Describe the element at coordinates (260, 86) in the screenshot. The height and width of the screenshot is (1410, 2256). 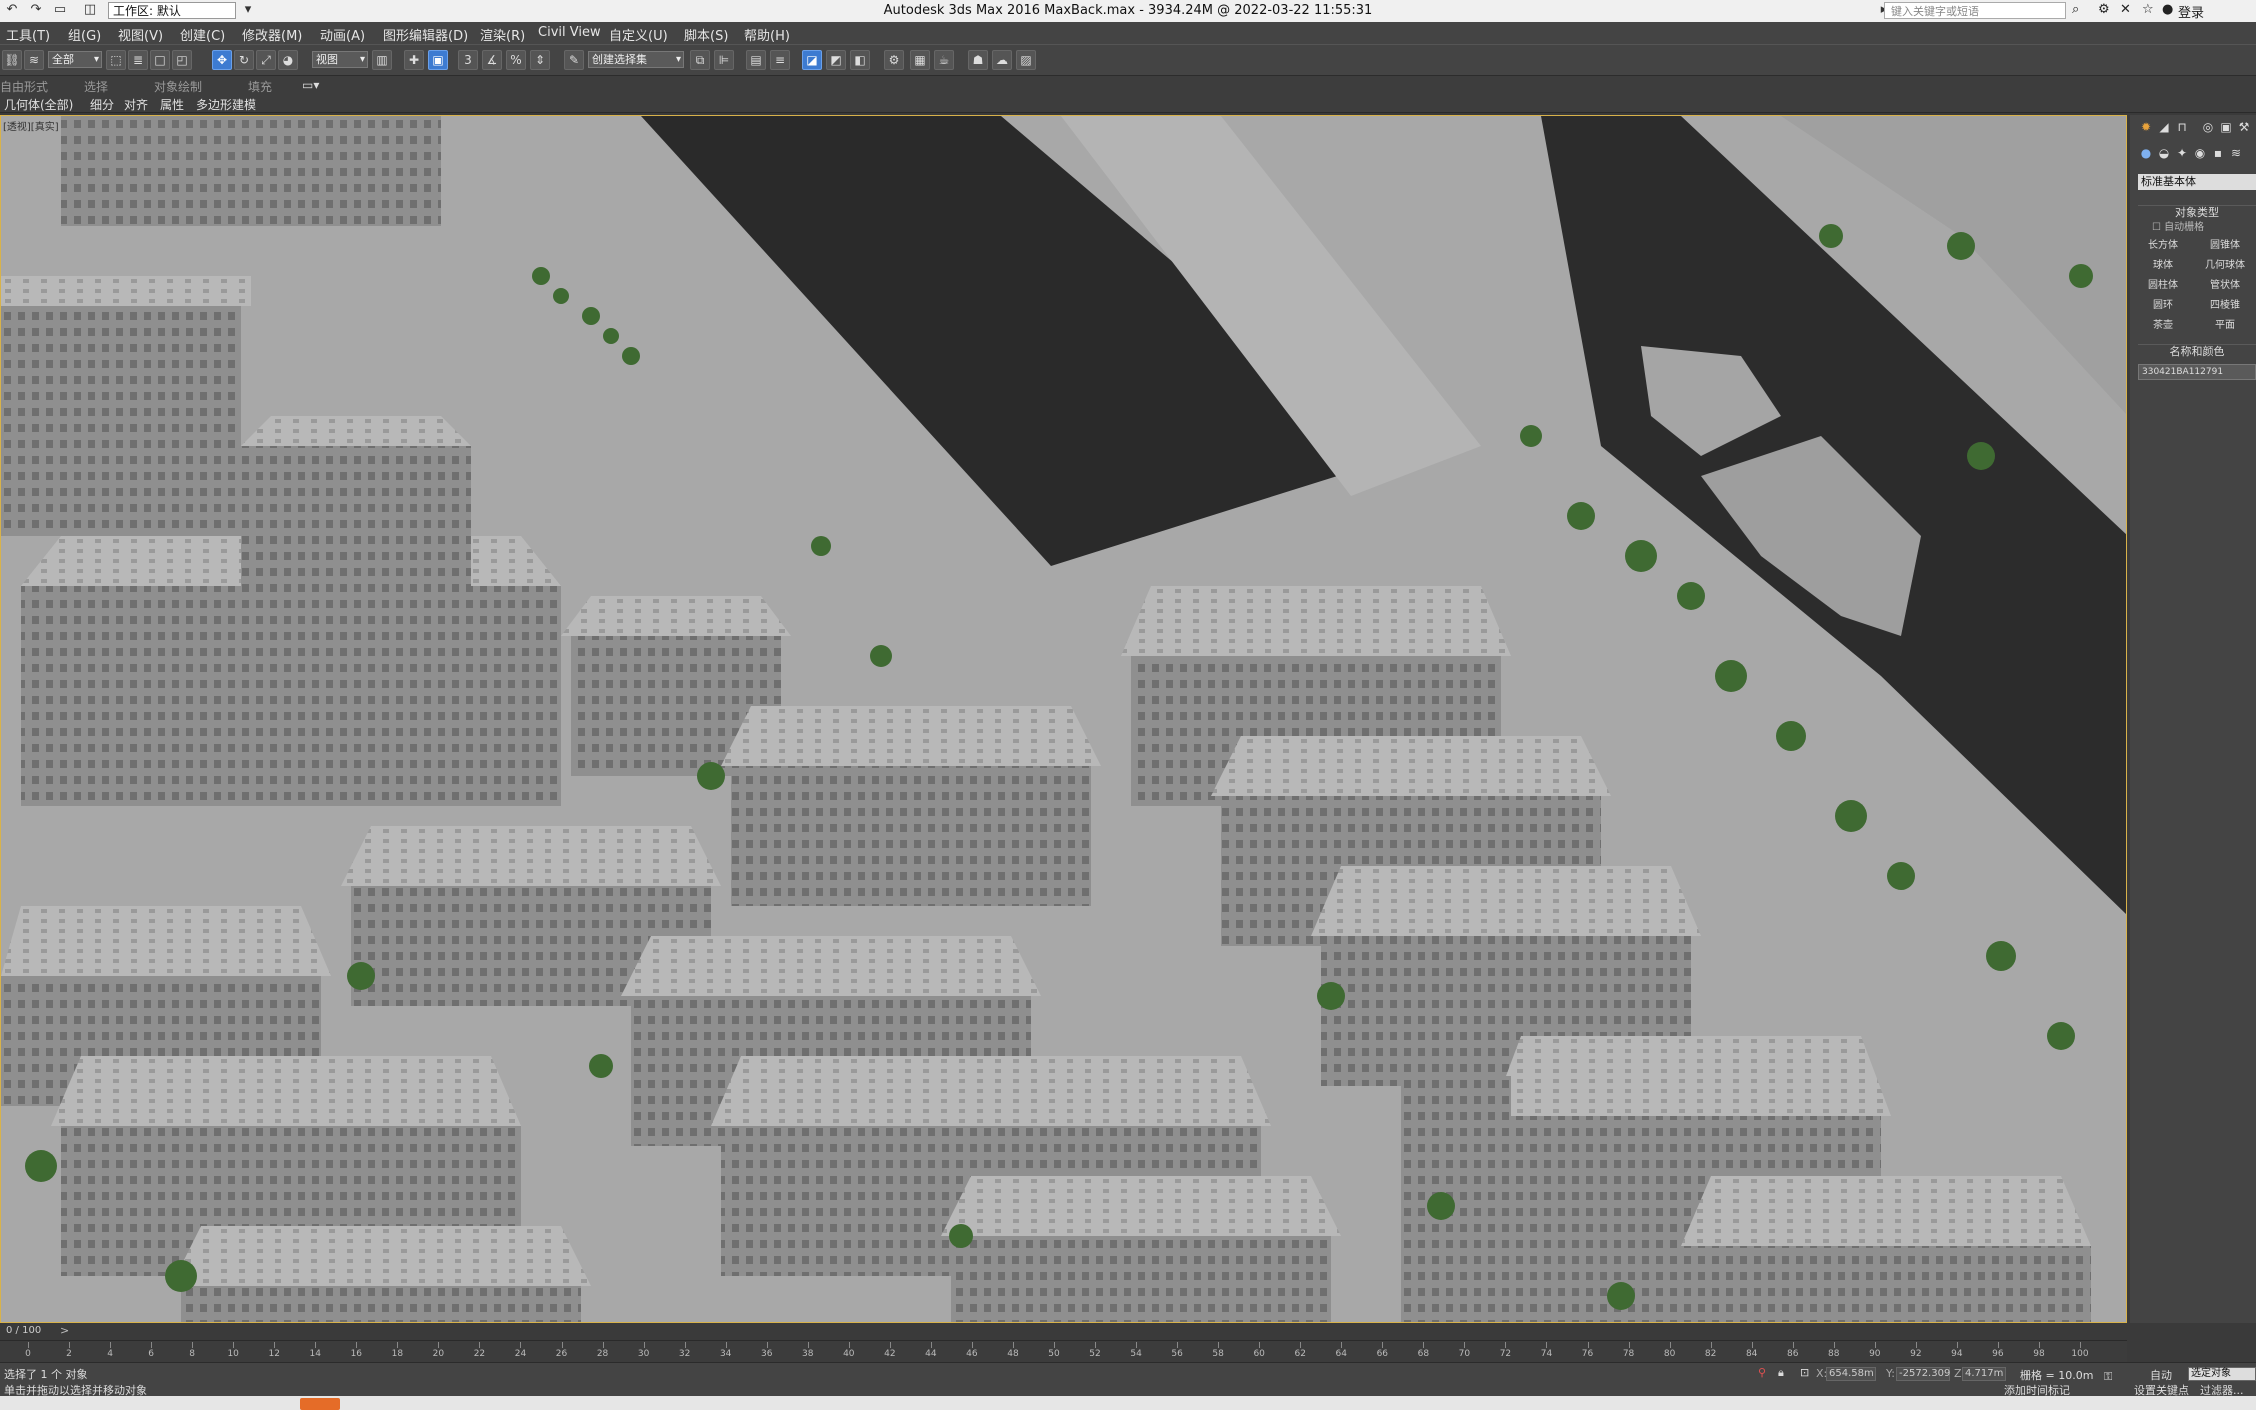
I see `tab-populate: 填充` at that location.